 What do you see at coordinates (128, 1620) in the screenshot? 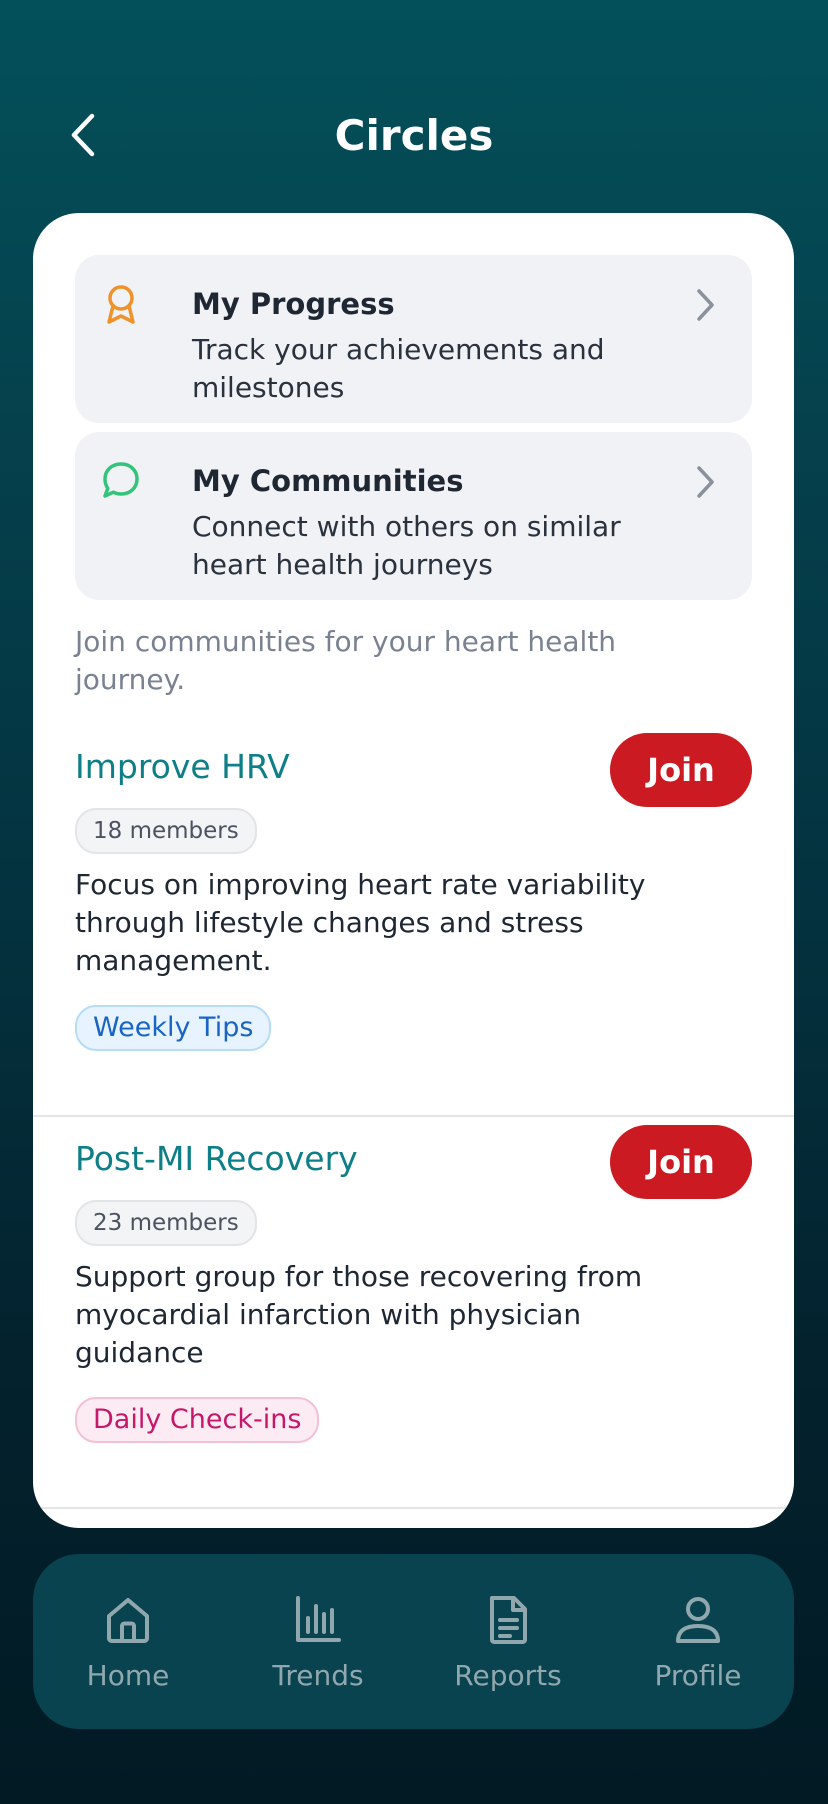
I see `home-icon` at bounding box center [128, 1620].